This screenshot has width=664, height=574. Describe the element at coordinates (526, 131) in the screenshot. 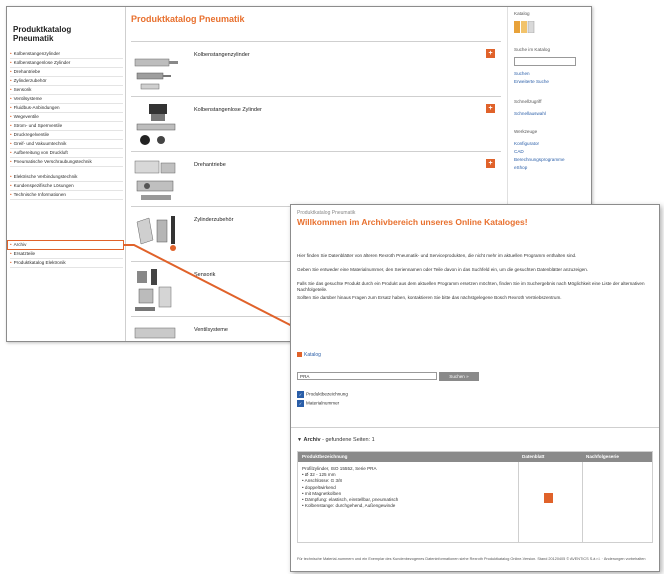

I see `werkzeuge-label: Werkzeuge` at that location.